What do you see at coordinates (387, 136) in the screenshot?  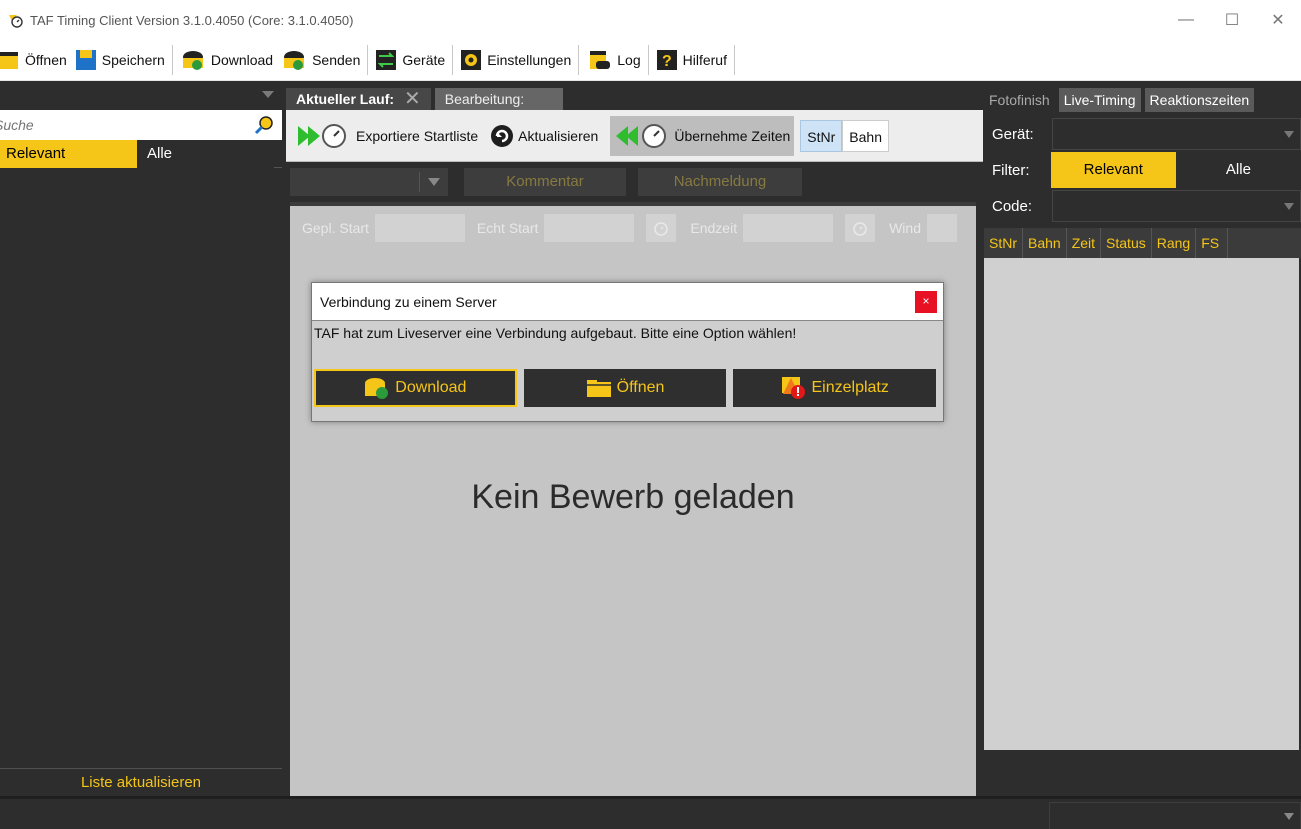 I see `export-startlist-button: Exportiere Startliste` at bounding box center [387, 136].